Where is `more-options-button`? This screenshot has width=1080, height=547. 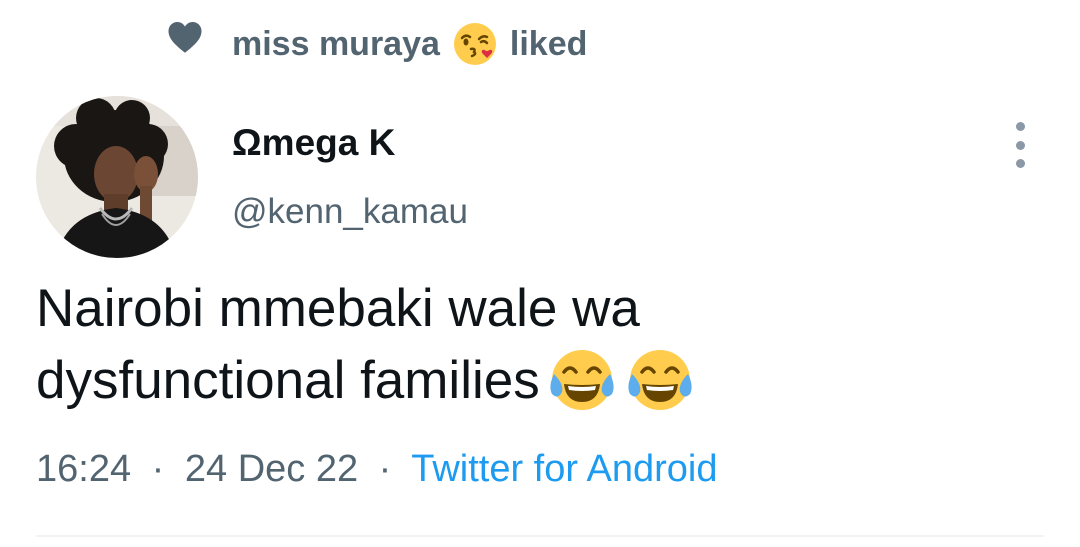
more-options-button is located at coordinates (1020, 145).